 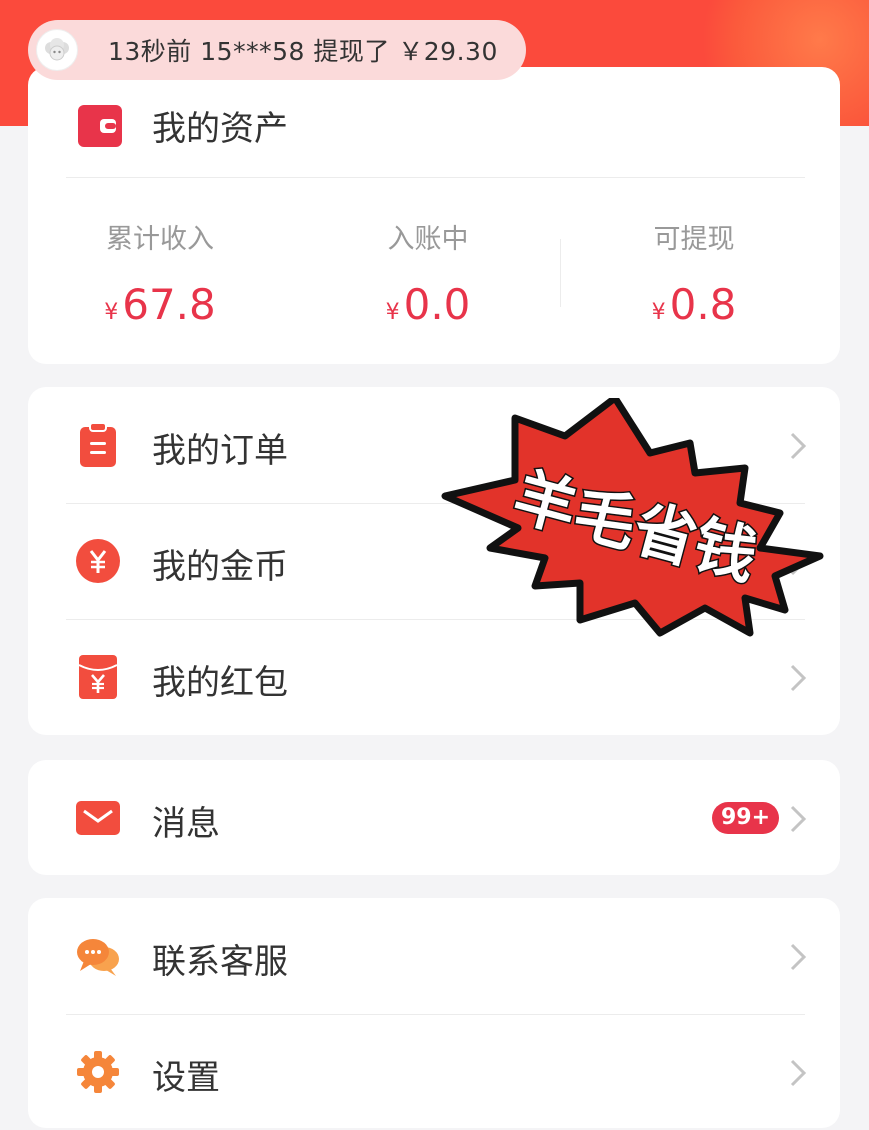 I want to click on stat-withdrawable: 可提现 ¥0.8, so click(x=694, y=273).